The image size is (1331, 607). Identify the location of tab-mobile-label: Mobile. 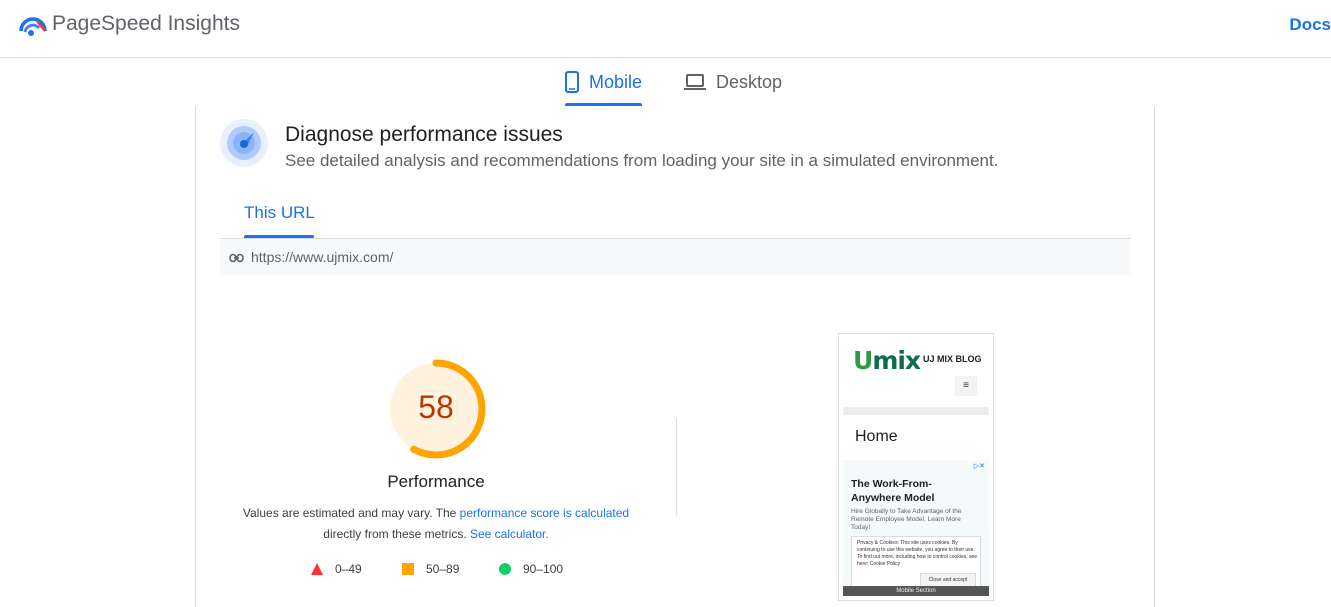
(616, 81).